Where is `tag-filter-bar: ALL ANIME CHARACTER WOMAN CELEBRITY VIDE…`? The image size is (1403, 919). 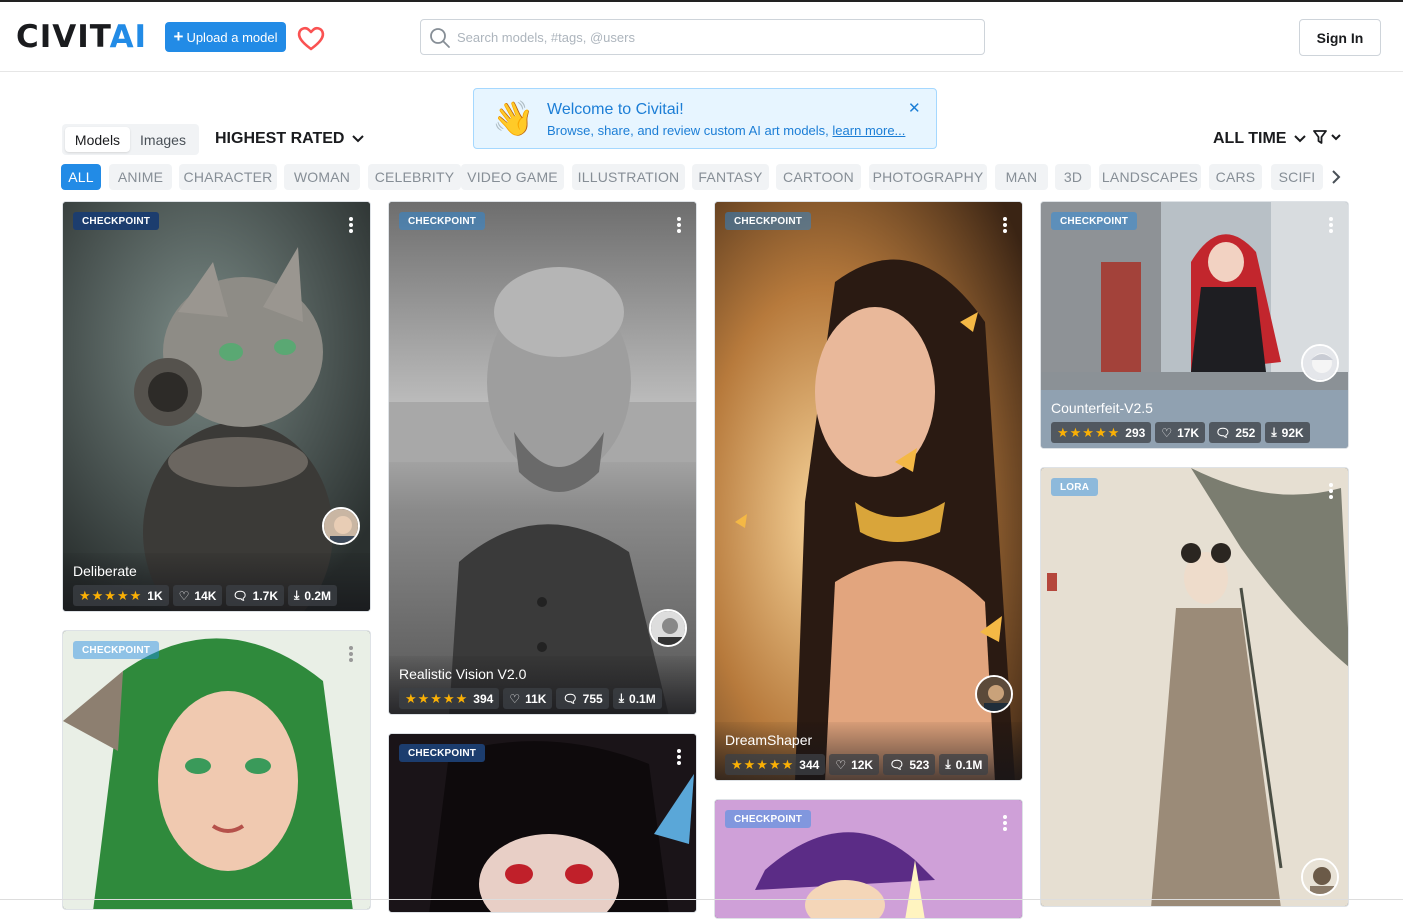 tag-filter-bar: ALL ANIME CHARACTER WOMAN CELEBRITY VIDE… is located at coordinates (706, 177).